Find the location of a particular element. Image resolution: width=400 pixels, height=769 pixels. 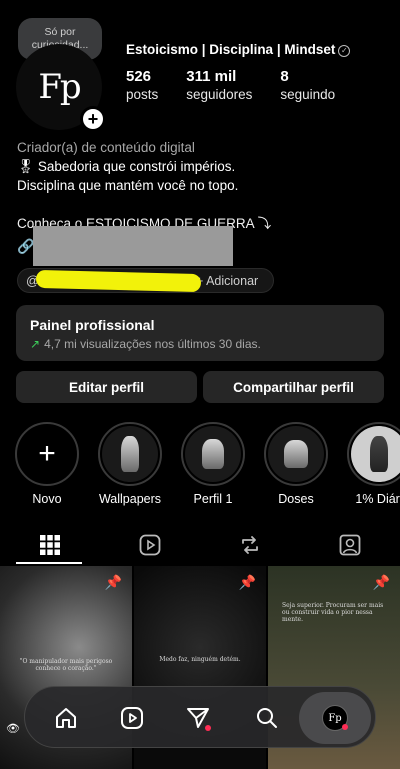

eye-icon: 👁 is located at coordinates (13, 729).